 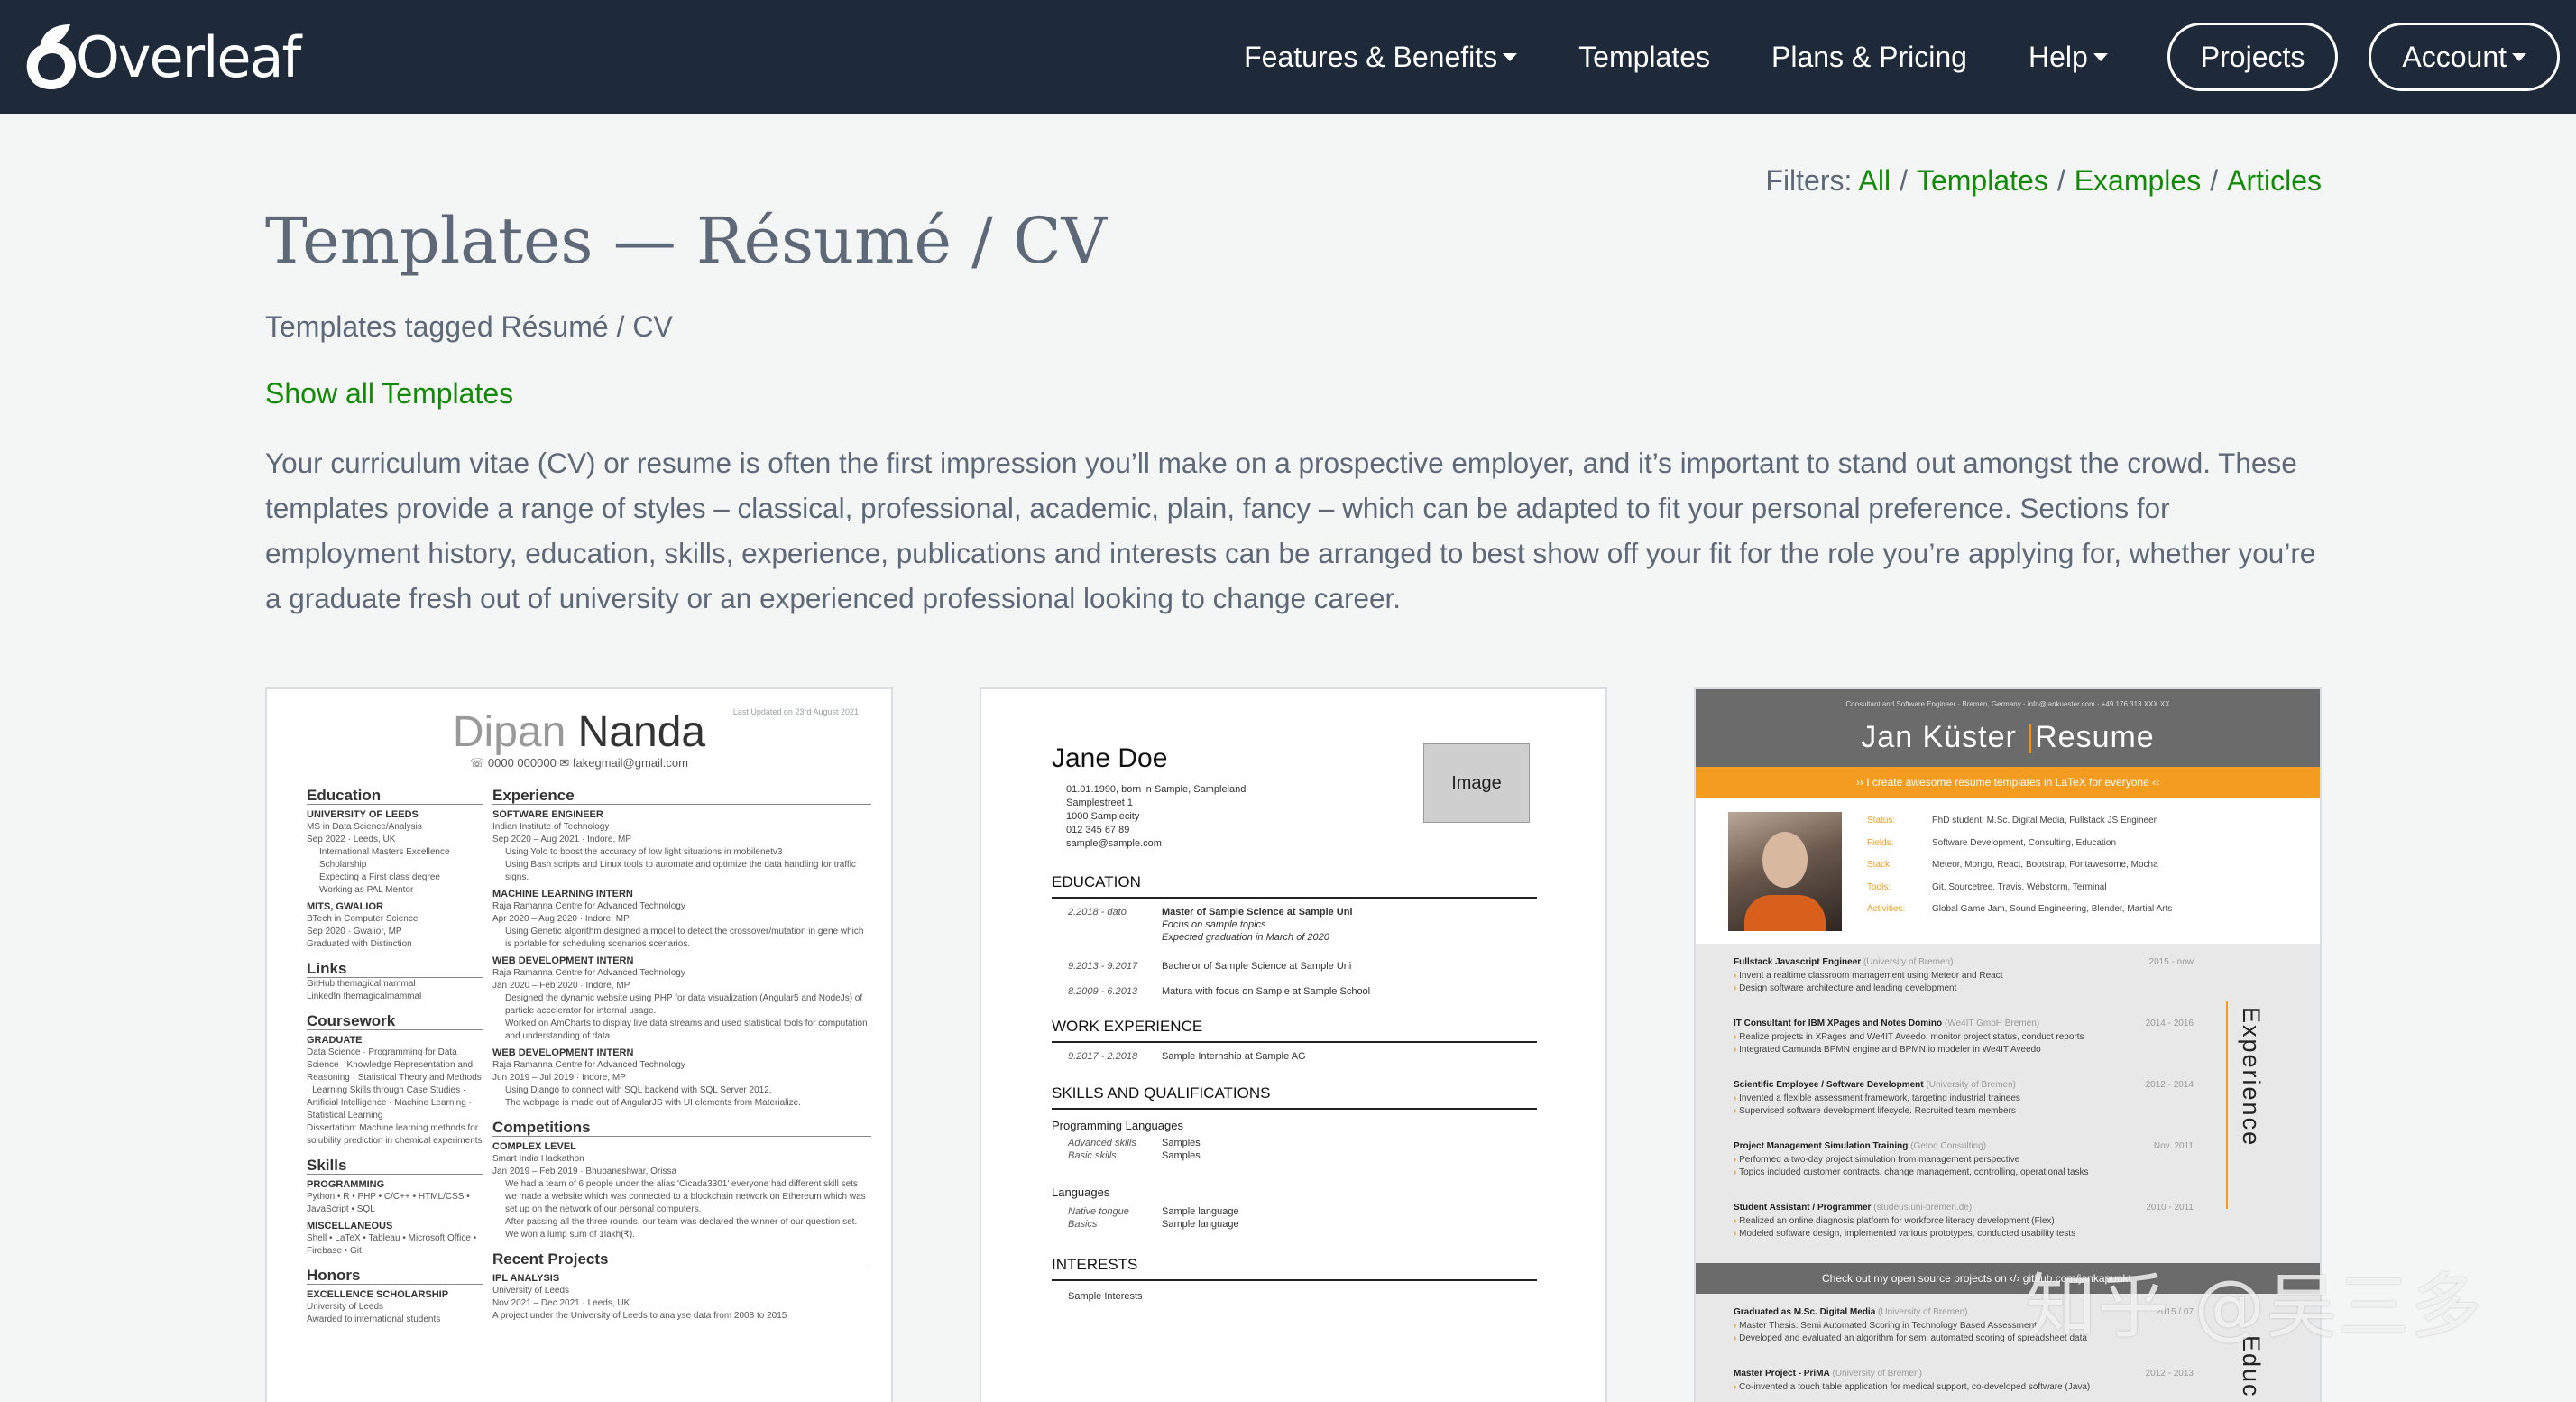 I want to click on zhihu-watermark: 知乎 @吴三多, so click(x=2254, y=1307).